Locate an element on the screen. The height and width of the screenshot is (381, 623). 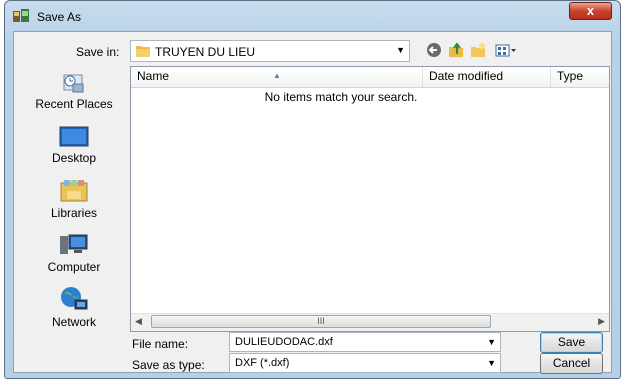
horizontal-scrollbar: ◀ III ▶ is located at coordinates (370, 322).